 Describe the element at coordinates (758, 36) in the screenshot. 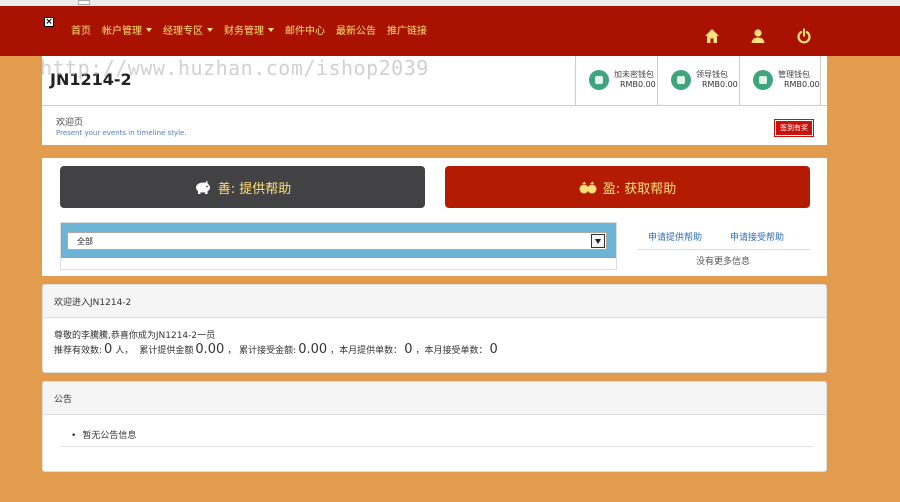

I see `user-icon` at that location.